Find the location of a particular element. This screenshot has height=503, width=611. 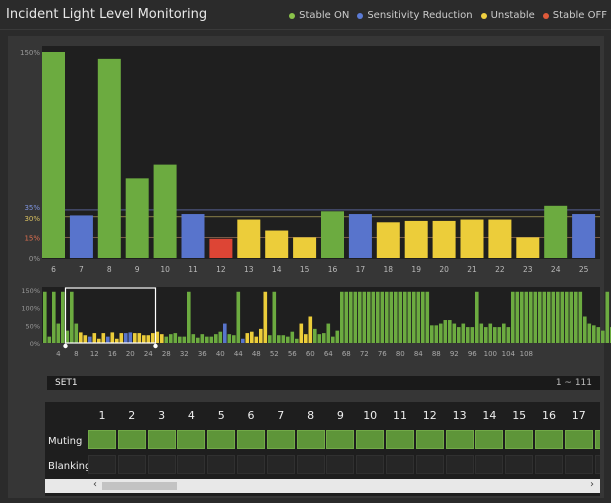

column-header: 5 is located at coordinates (221, 415).